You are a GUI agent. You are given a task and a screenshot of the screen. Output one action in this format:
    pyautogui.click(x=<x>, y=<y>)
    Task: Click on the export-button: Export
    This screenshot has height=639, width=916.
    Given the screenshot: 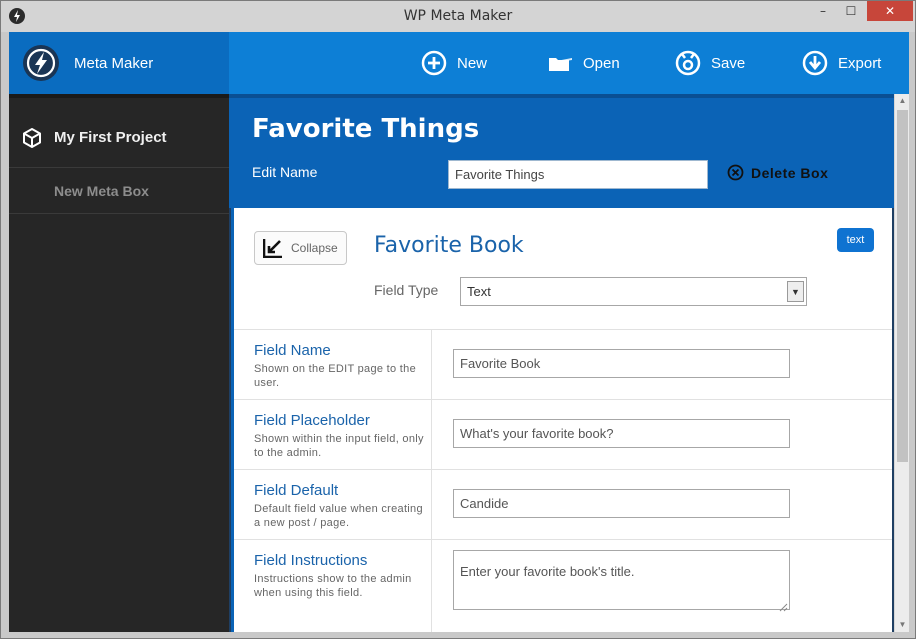 What is the action you would take?
    pyautogui.click(x=841, y=63)
    